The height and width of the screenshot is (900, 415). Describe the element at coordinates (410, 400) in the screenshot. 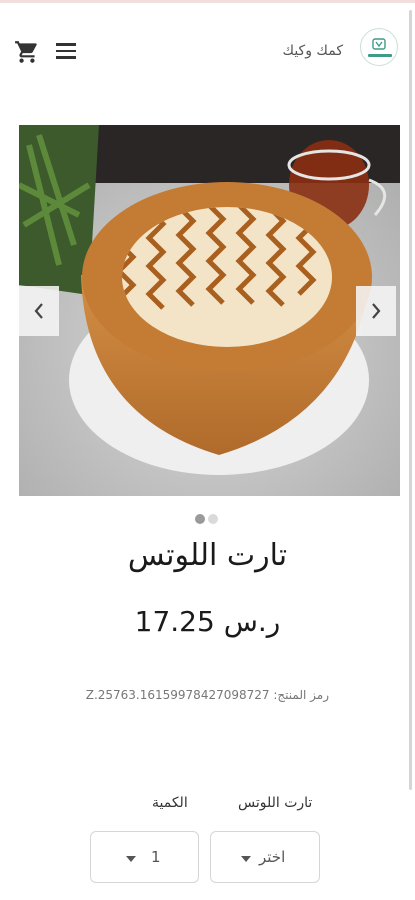

I see `scrollbar` at that location.